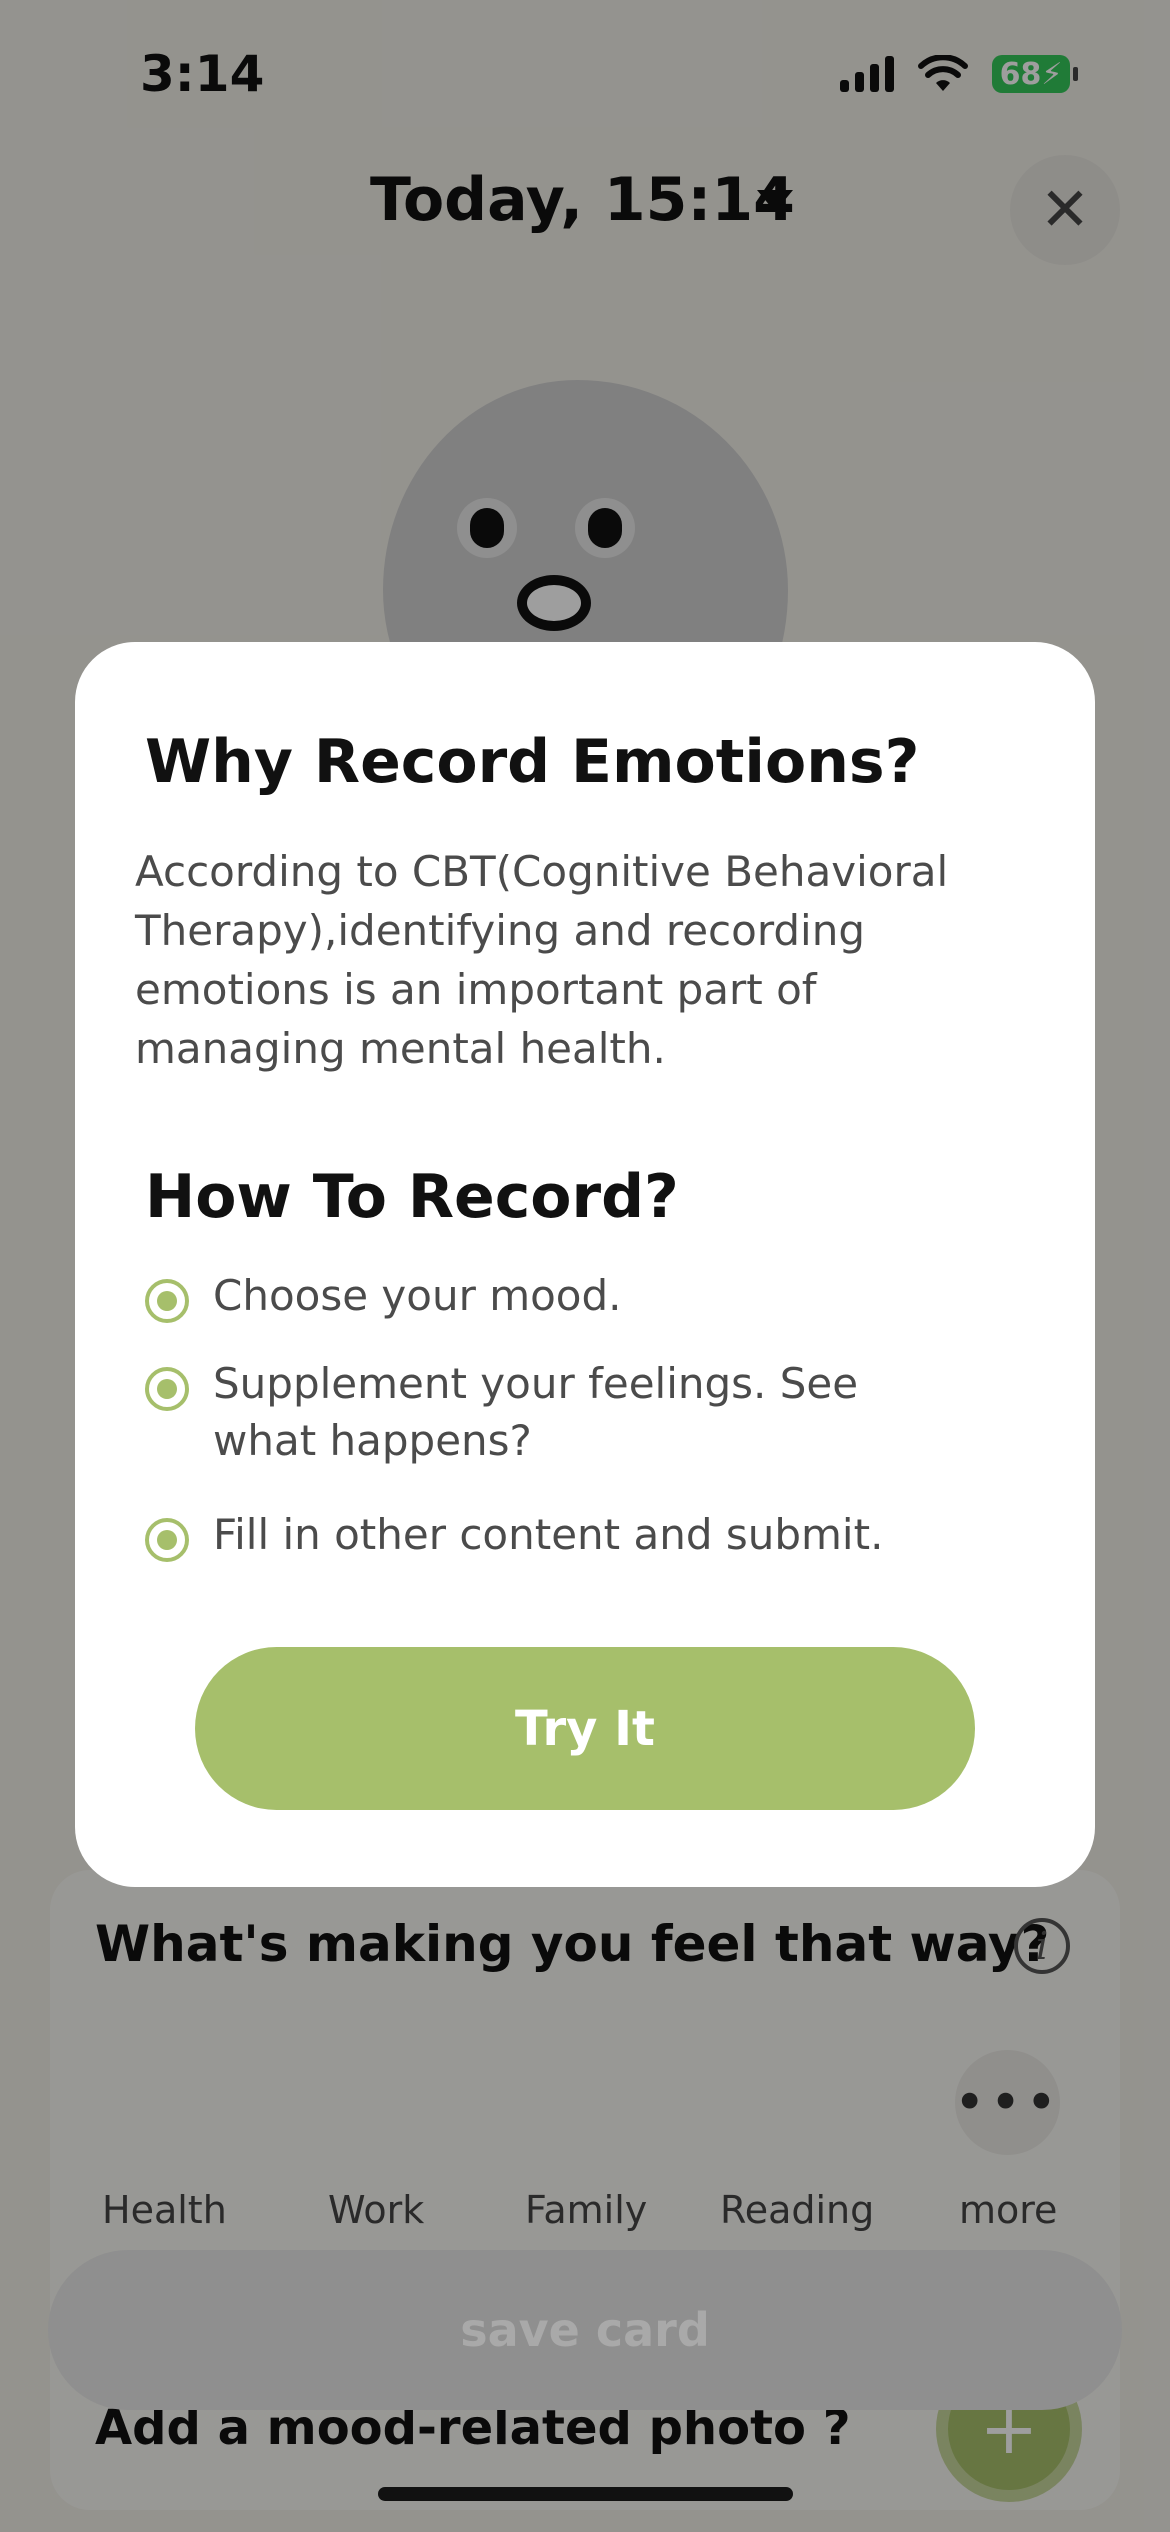 The height and width of the screenshot is (2532, 1170). What do you see at coordinates (585, 2494) in the screenshot?
I see `home-indicator` at bounding box center [585, 2494].